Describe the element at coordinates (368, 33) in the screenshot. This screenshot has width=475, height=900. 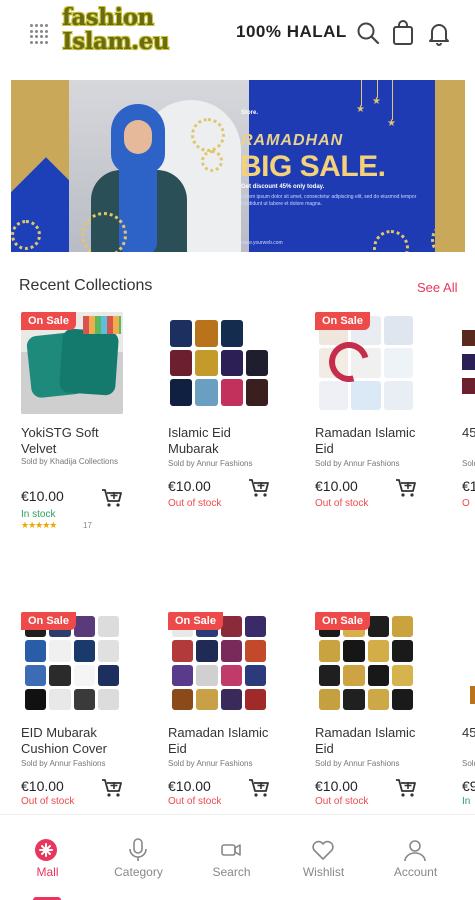
I see `search-icon` at that location.